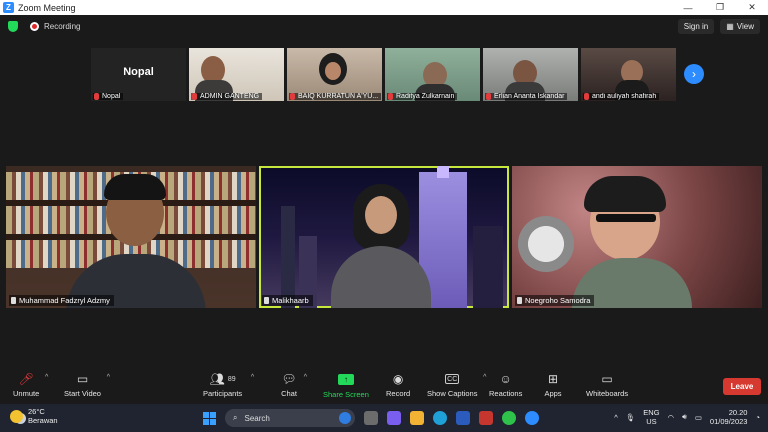  Describe the element at coordinates (486, 418) in the screenshot. I see `app-icon` at that location.